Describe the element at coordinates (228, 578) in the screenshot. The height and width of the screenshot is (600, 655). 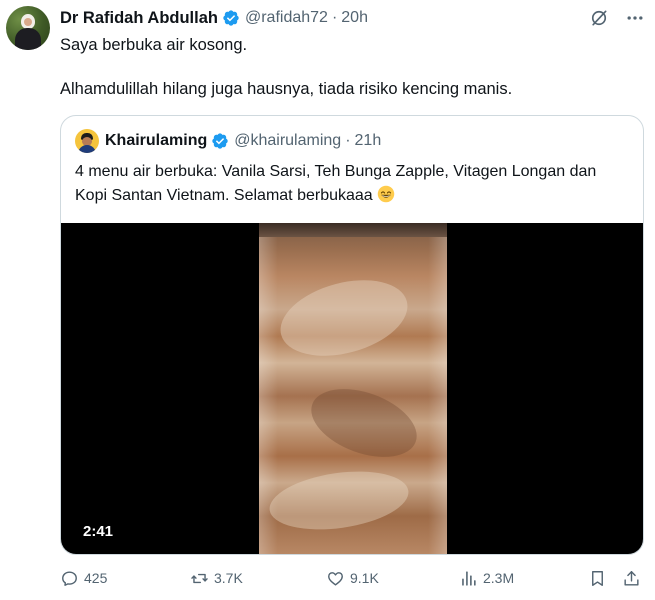
I see `repost-count: 3.7K` at that location.